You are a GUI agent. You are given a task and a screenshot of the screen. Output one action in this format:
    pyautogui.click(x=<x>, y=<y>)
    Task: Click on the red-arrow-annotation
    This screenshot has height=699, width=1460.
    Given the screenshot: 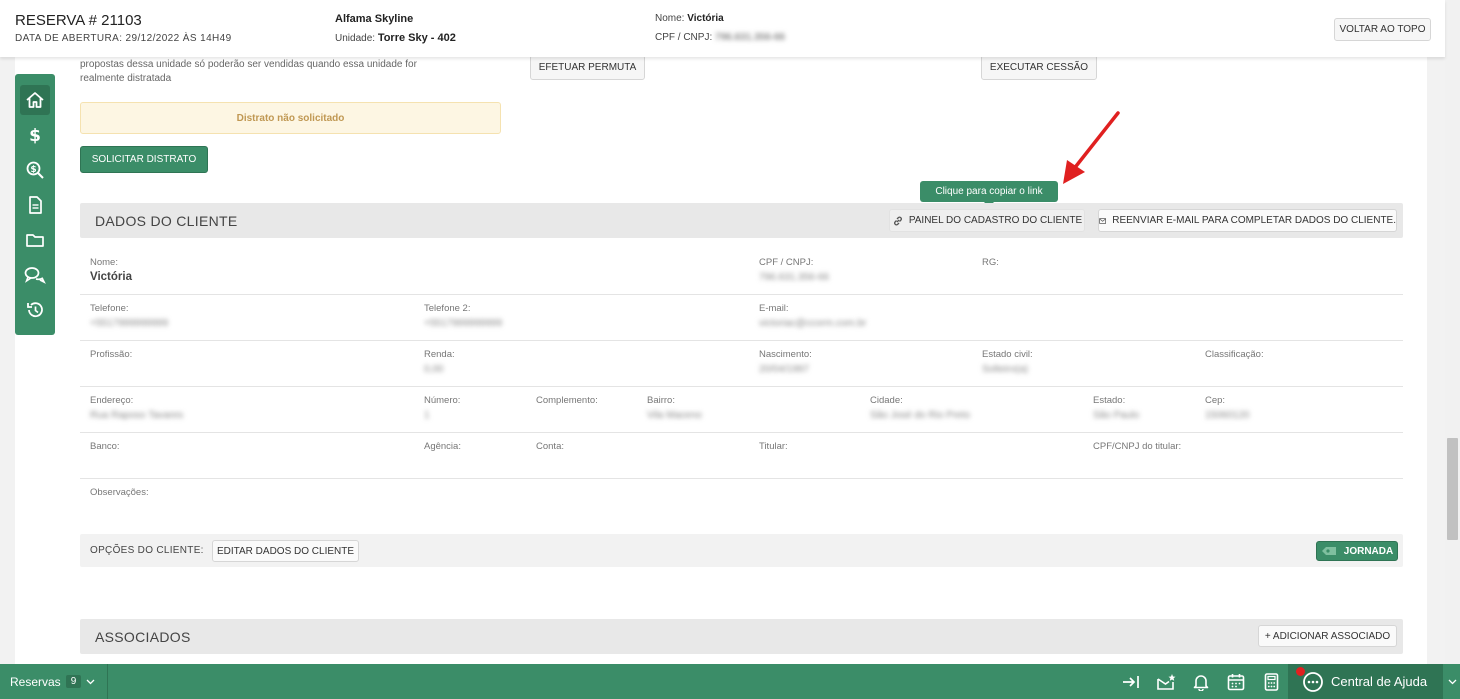 What is the action you would take?
    pyautogui.click(x=1091, y=147)
    